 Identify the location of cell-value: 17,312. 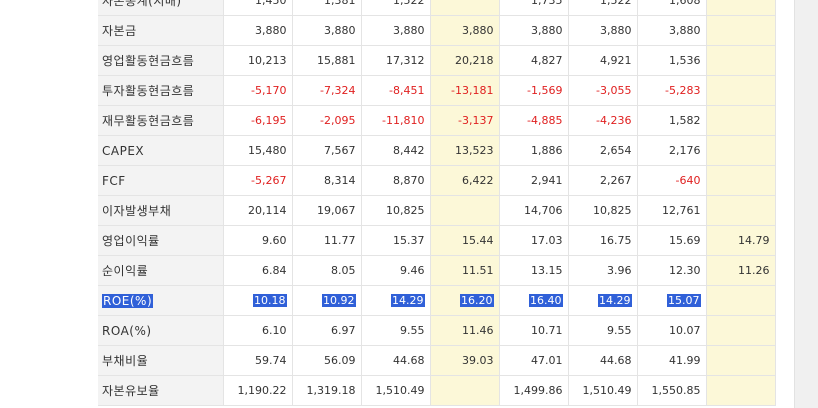
(405, 60).